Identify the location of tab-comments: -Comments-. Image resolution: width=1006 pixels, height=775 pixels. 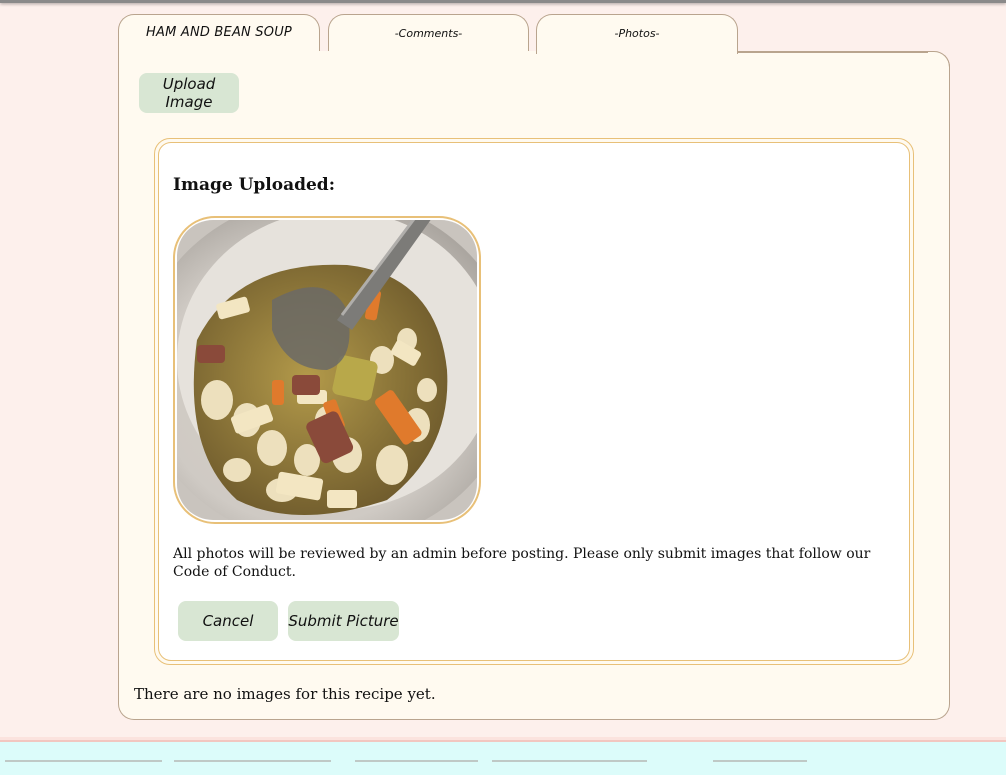
(428, 33).